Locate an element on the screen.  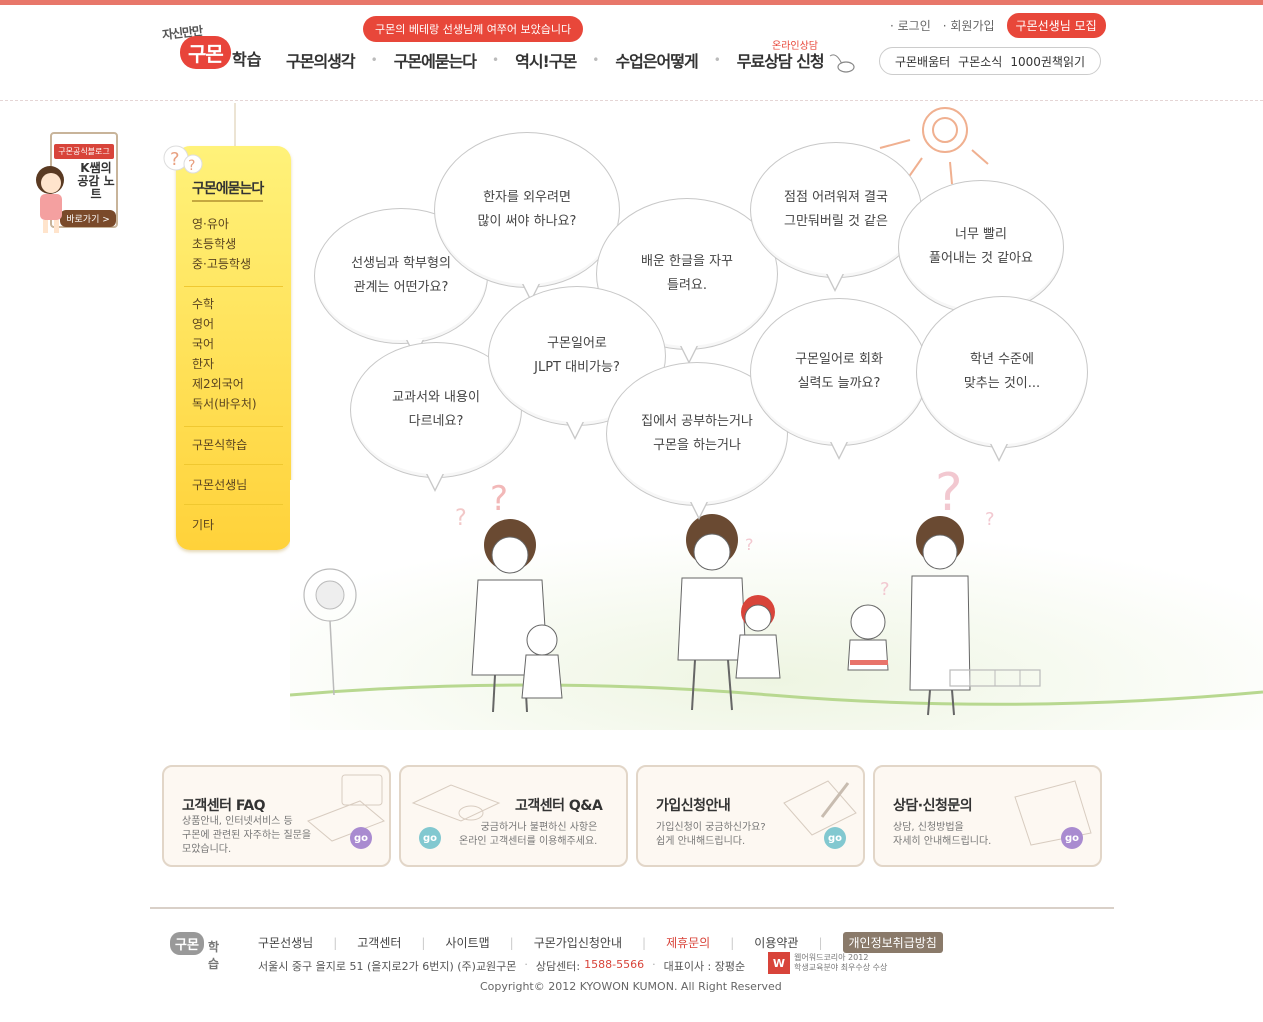
side-item-infant: 영·유아 is located at coordinates (221, 224).